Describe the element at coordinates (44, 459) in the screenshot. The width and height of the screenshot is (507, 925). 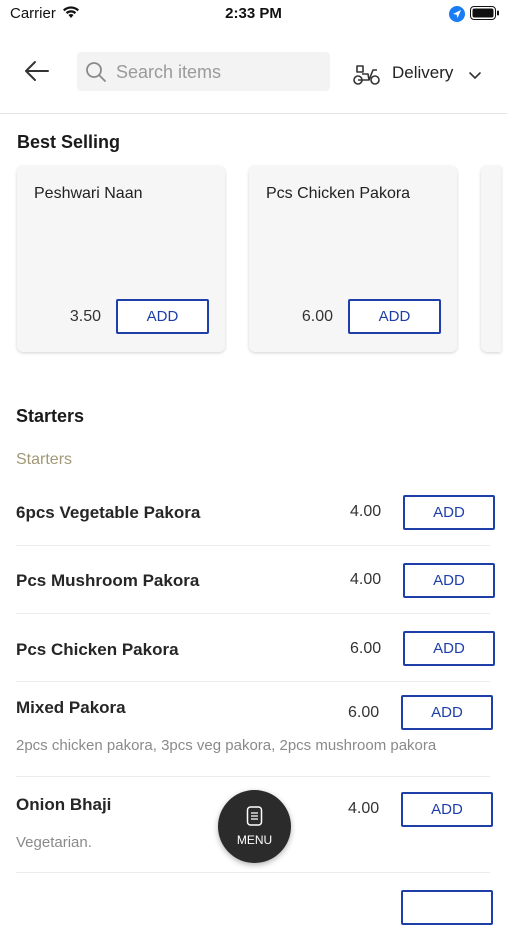
I see `subcategory-label: Starters` at that location.